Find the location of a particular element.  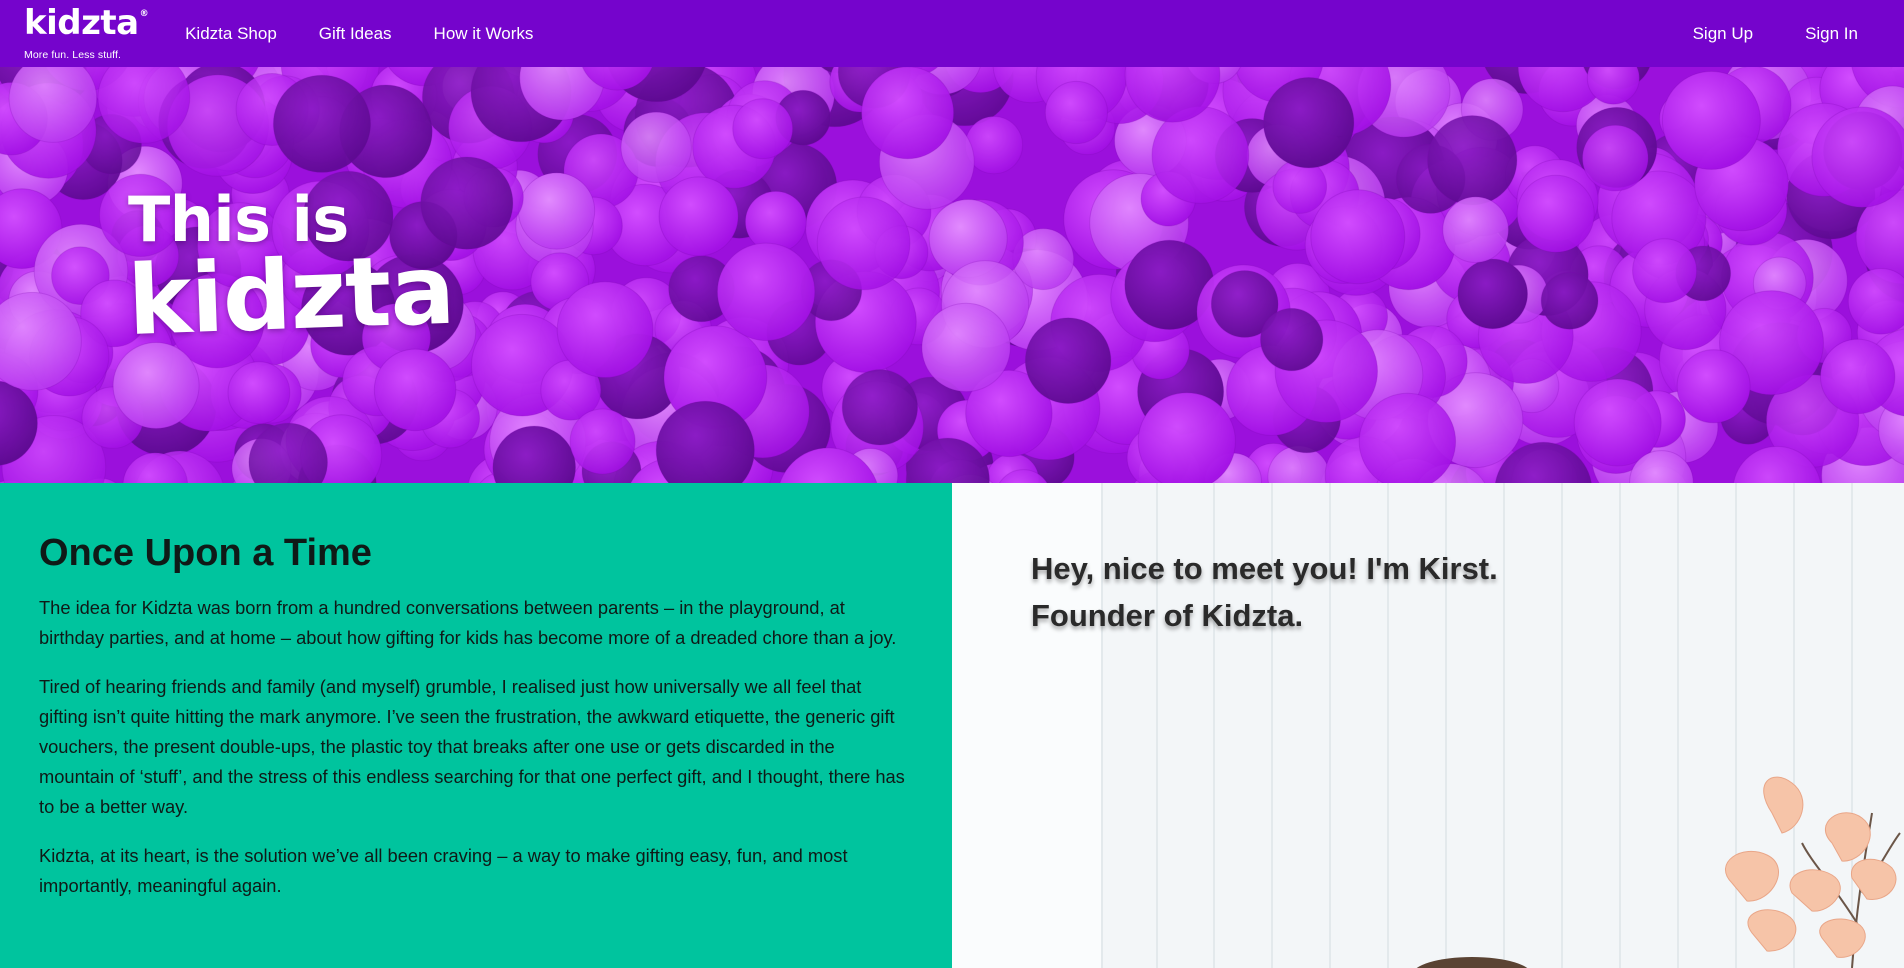

sign-in-link: Sign In is located at coordinates (1831, 34).